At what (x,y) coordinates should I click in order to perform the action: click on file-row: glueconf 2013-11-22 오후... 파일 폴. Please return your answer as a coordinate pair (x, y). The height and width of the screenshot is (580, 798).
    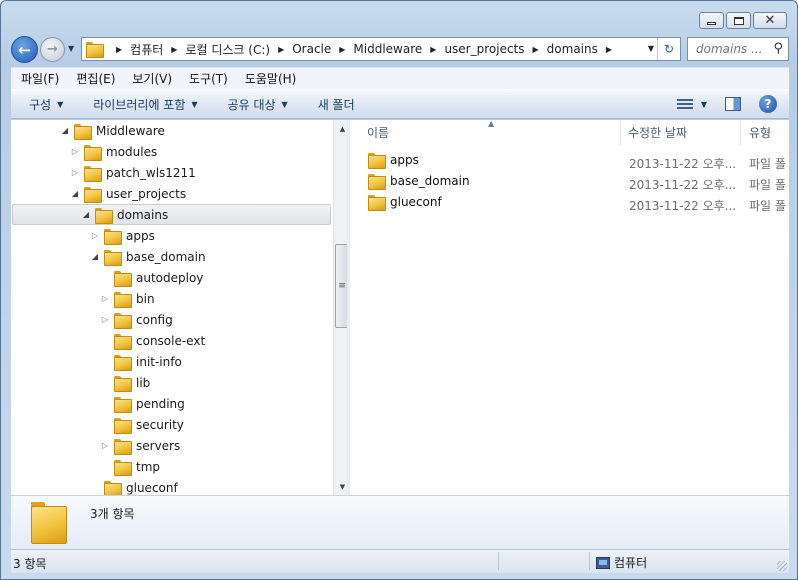
    Looking at the image, I should click on (569, 203).